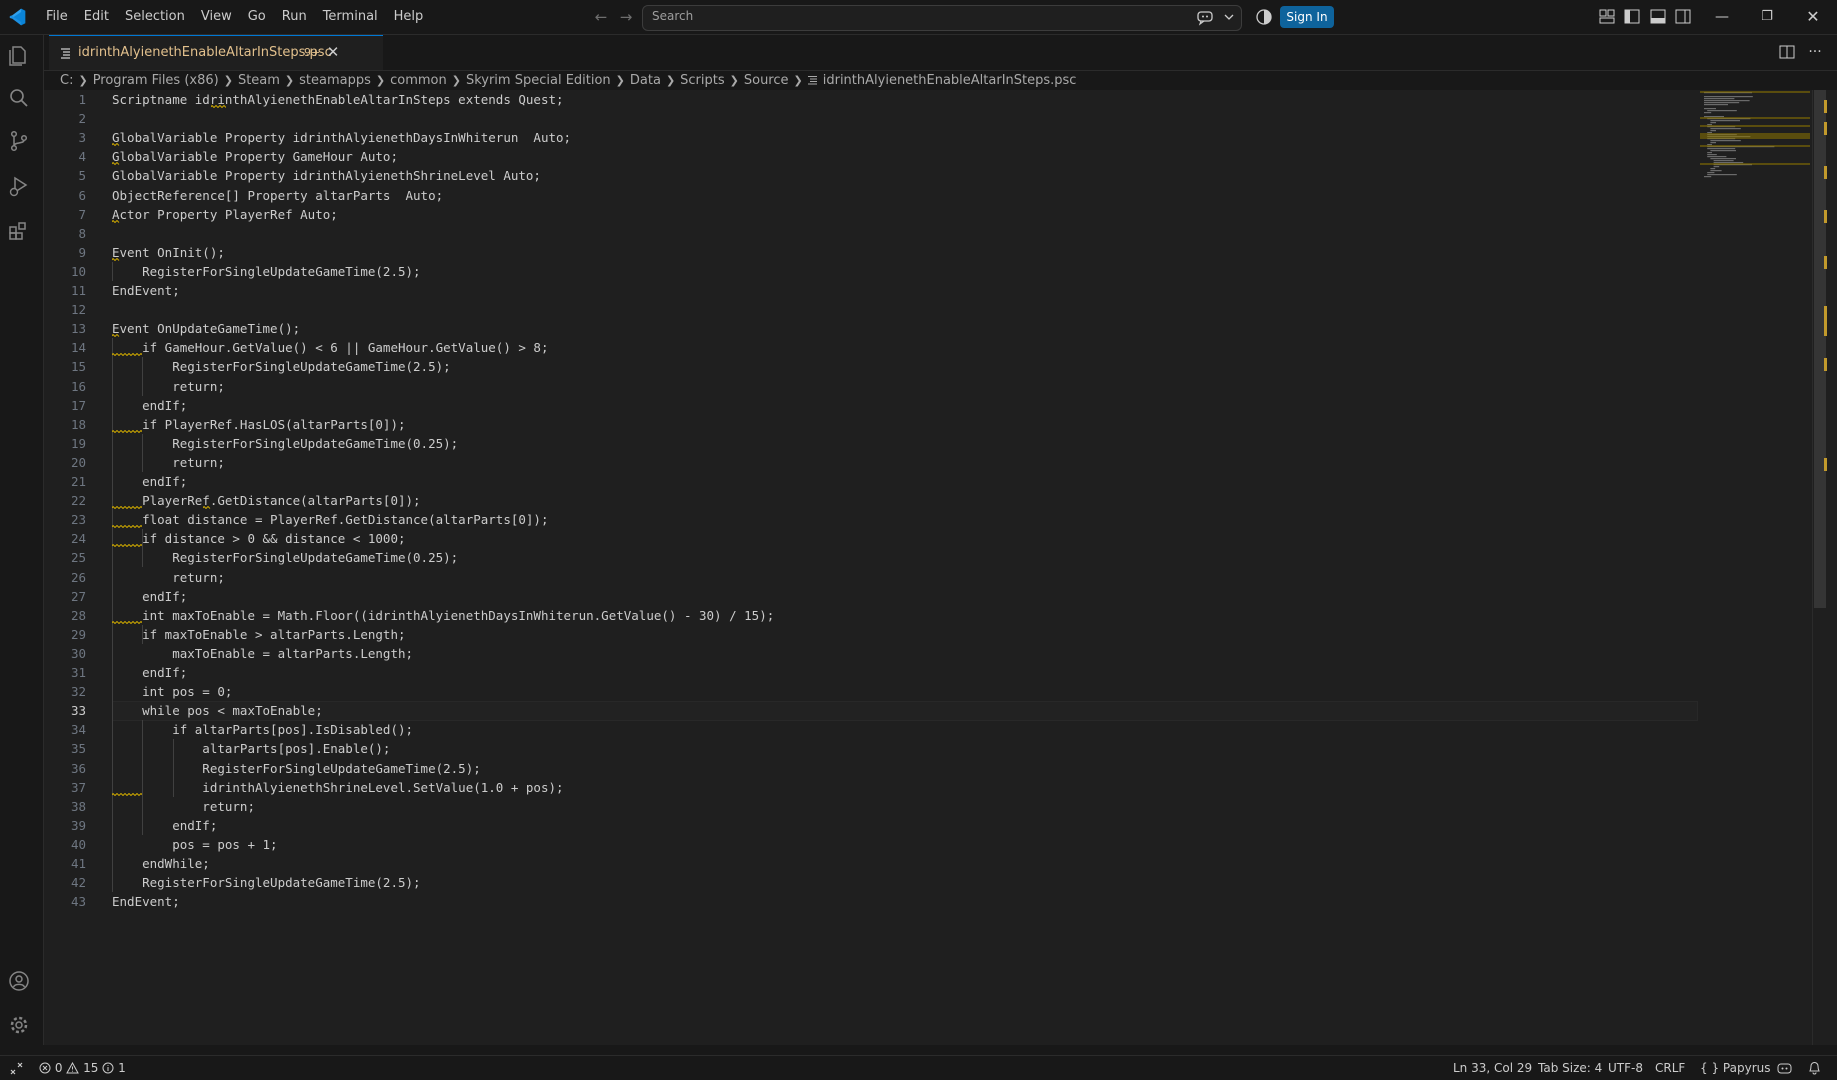  What do you see at coordinates (1229, 17) in the screenshot?
I see `chevron-down-icon` at bounding box center [1229, 17].